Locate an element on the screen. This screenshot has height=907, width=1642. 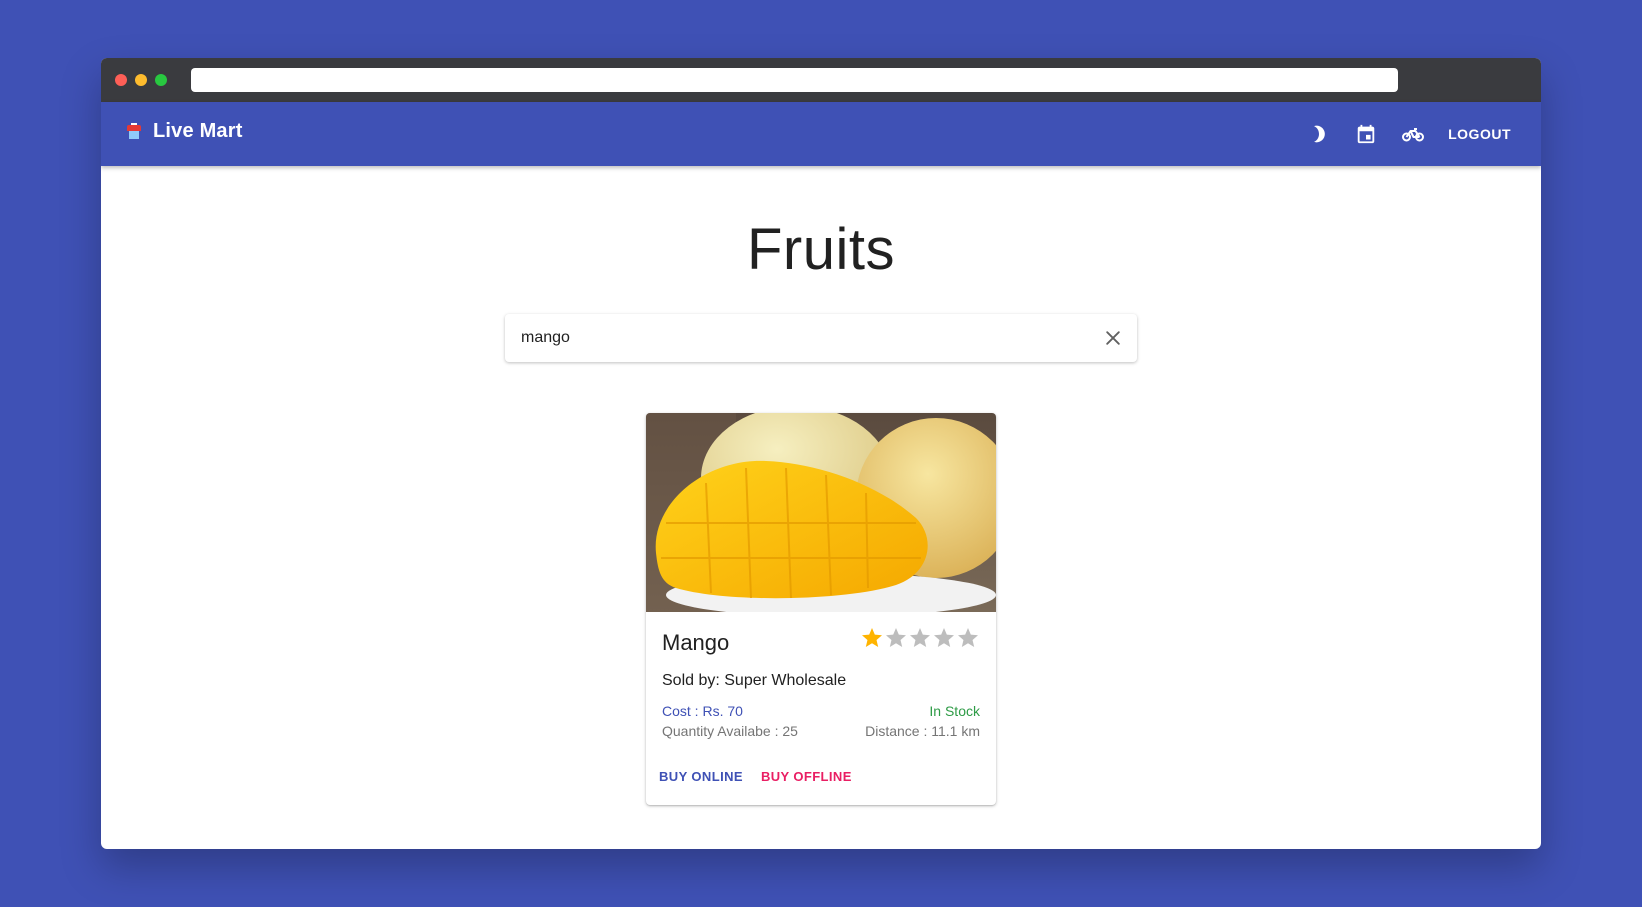
star-filled-icon is located at coordinates (872, 638).